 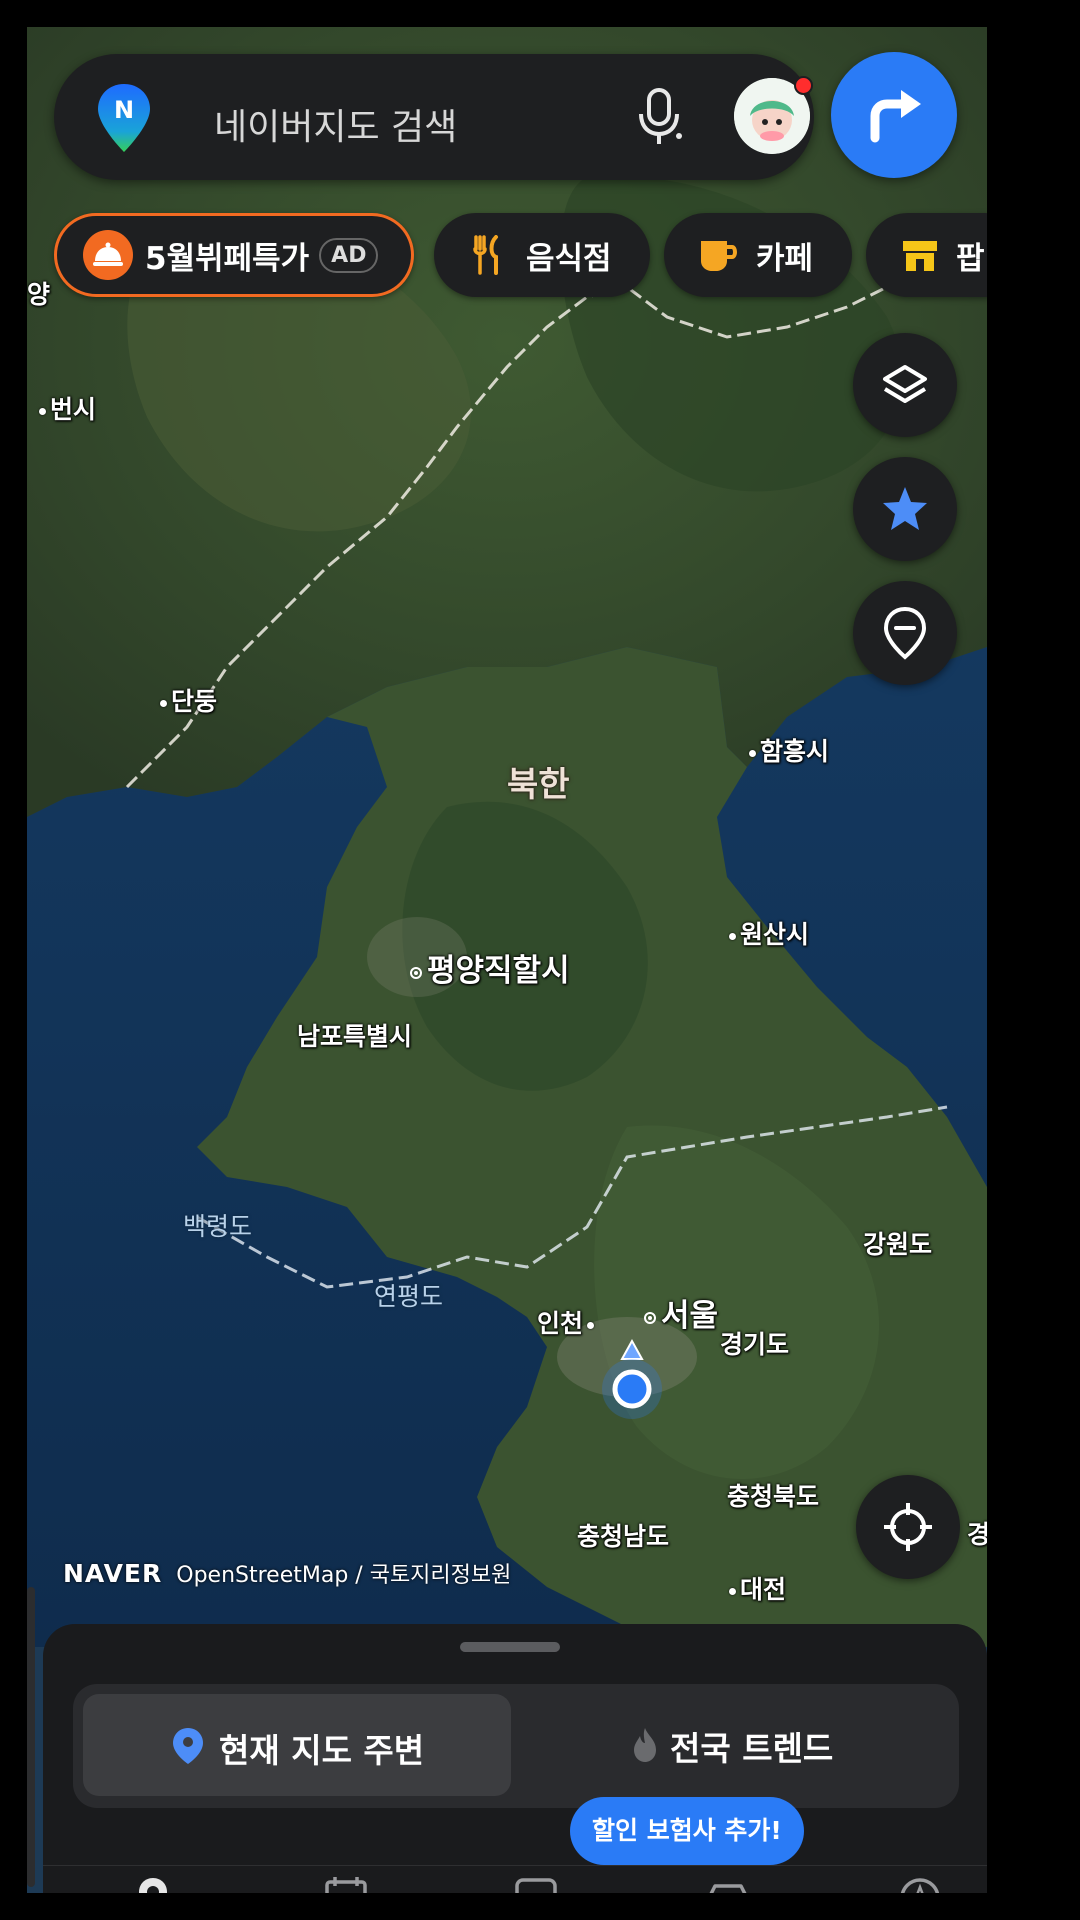 I want to click on map-credits: NAVER OpenStreetMap / 국토지리정보원, so click(x=287, y=1573).